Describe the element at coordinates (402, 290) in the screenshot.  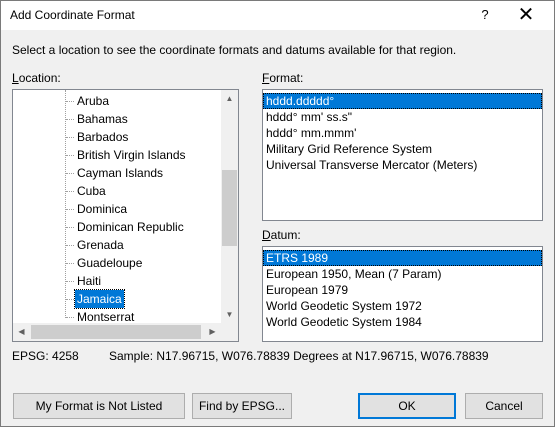
I see `datum-list-item: European 1979` at that location.